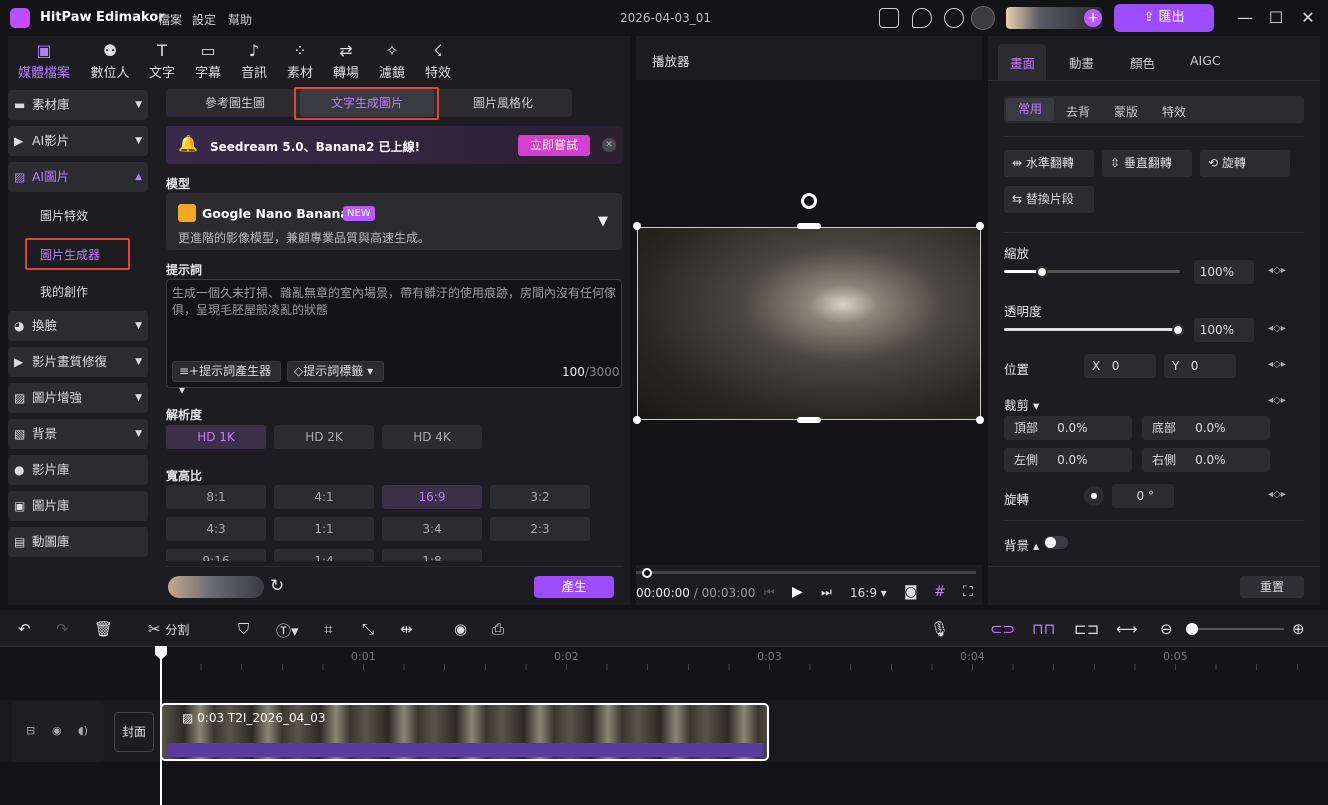 This screenshot has width=1328, height=805. What do you see at coordinates (78, 398) in the screenshot?
I see `sidebar-item-image-enhance: ▨ 圖片增強 ▼` at bounding box center [78, 398].